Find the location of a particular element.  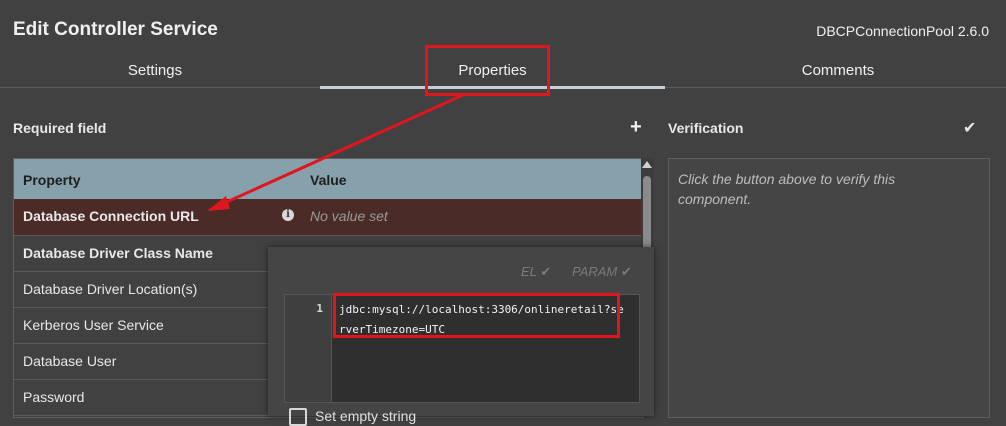

annotation-arrow-head is located at coordinates (218, 203).